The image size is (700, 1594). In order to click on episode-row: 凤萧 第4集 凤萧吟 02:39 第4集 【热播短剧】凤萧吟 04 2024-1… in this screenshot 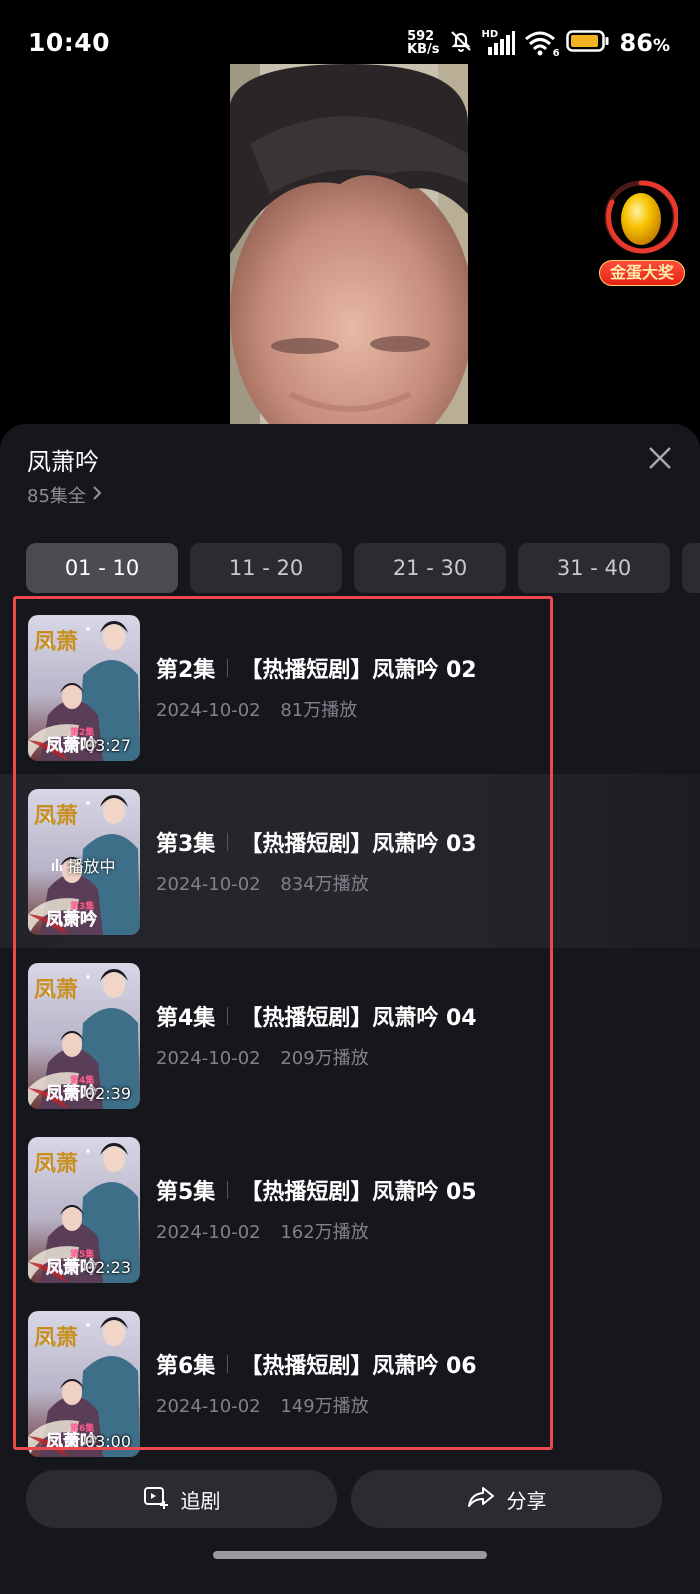, I will do `click(350, 1035)`.